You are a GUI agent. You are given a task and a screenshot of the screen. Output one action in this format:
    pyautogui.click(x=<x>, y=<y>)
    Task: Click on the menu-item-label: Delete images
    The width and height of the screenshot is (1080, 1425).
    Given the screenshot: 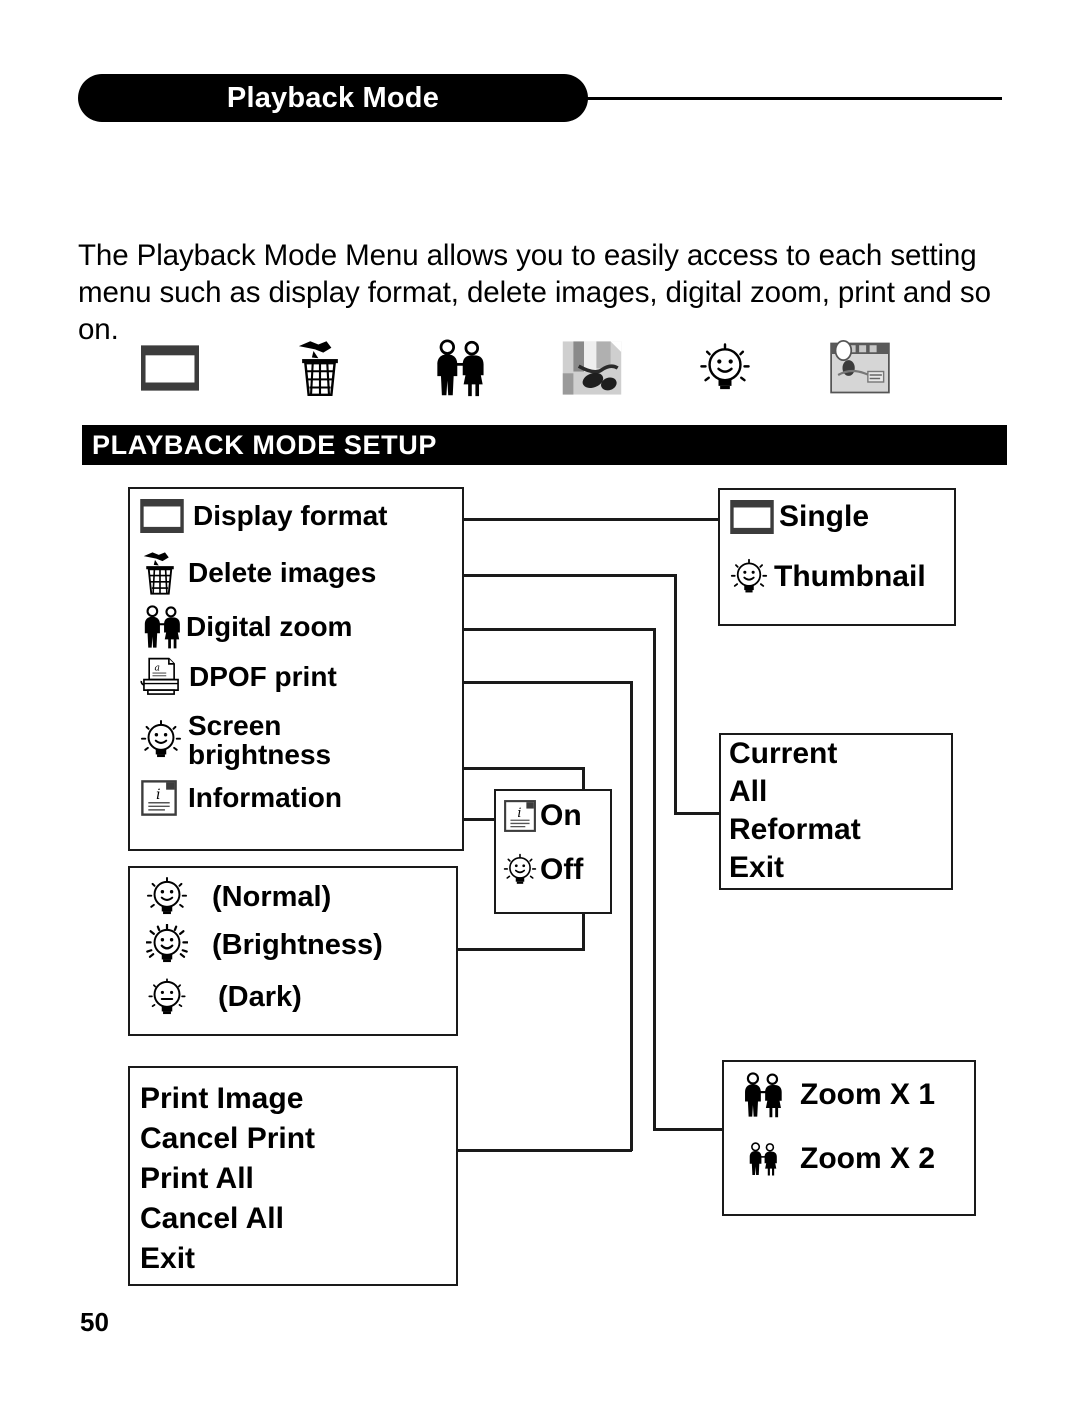 What is the action you would take?
    pyautogui.click(x=282, y=572)
    